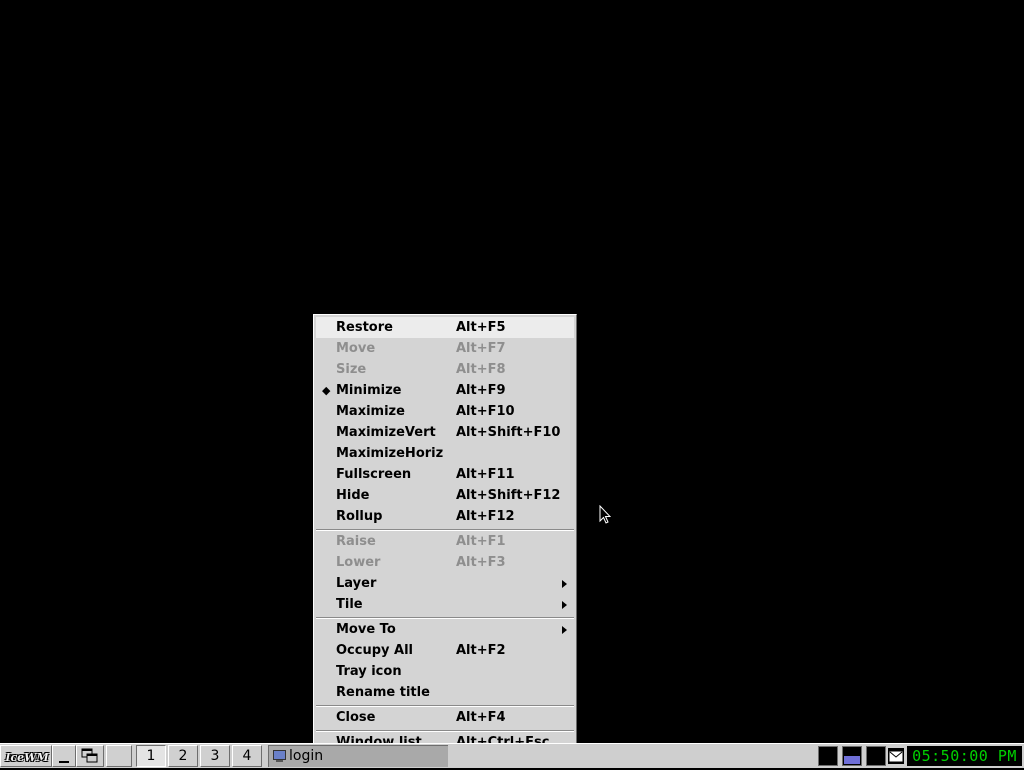 The height and width of the screenshot is (770, 1024). Describe the element at coordinates (386, 432) in the screenshot. I see `menu-item-label: MaximizeVert` at that location.